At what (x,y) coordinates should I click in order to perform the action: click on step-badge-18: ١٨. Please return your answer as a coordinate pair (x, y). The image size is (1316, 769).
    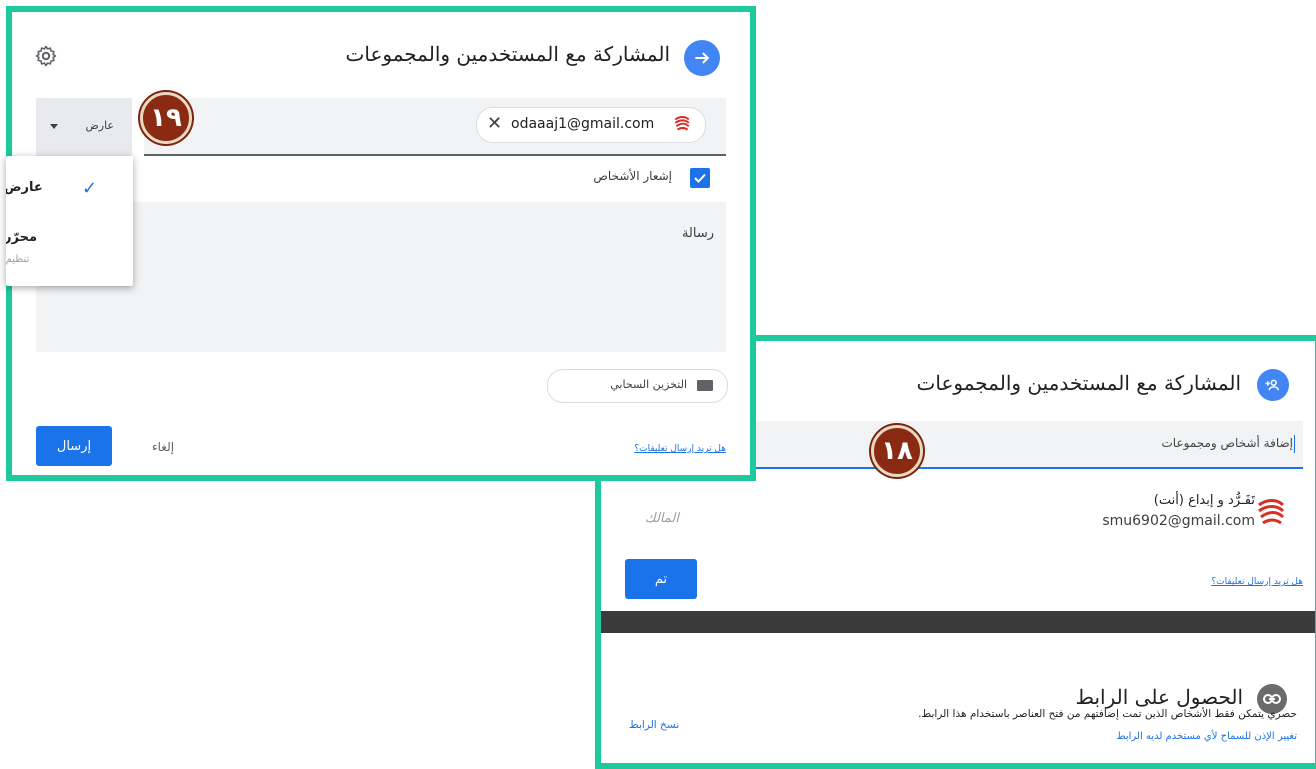
    Looking at the image, I should click on (897, 451).